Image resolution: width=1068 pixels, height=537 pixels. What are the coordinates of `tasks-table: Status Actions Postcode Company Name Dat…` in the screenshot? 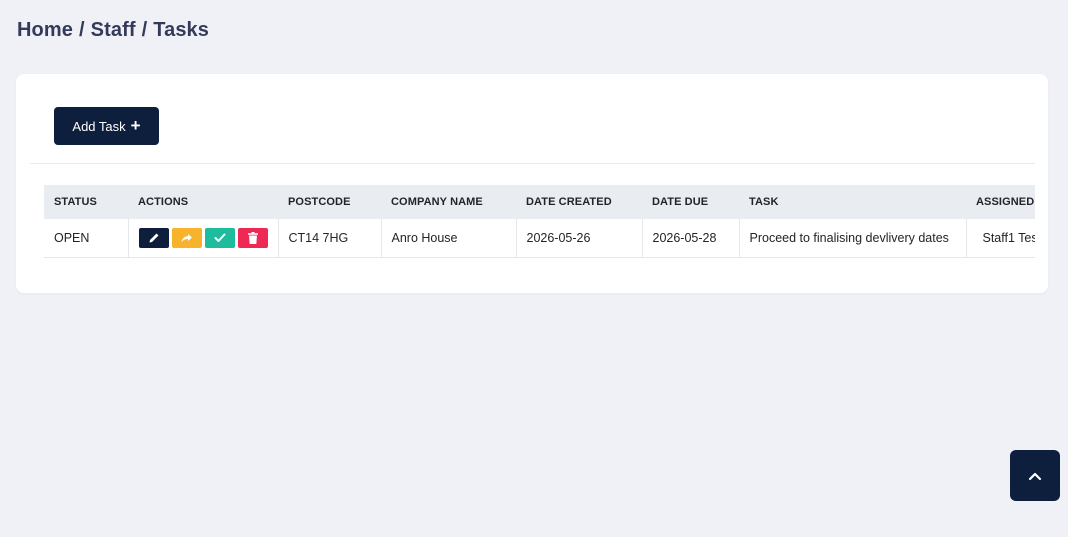 It's located at (539, 221).